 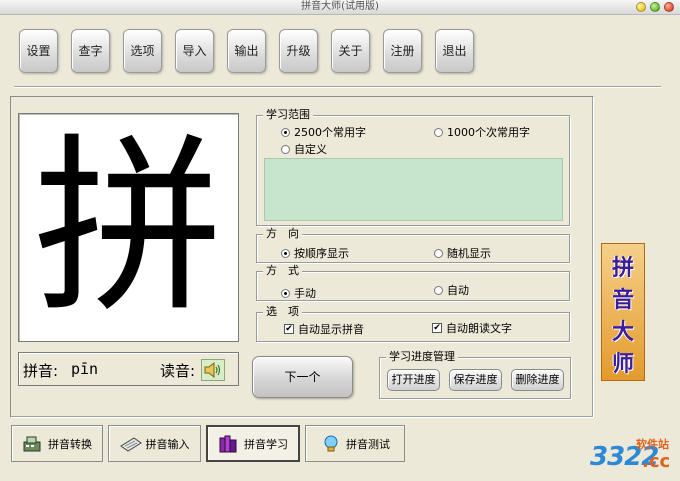 What do you see at coordinates (298, 51) in the screenshot?
I see `toolbar-upgrade-button: 升级` at bounding box center [298, 51].